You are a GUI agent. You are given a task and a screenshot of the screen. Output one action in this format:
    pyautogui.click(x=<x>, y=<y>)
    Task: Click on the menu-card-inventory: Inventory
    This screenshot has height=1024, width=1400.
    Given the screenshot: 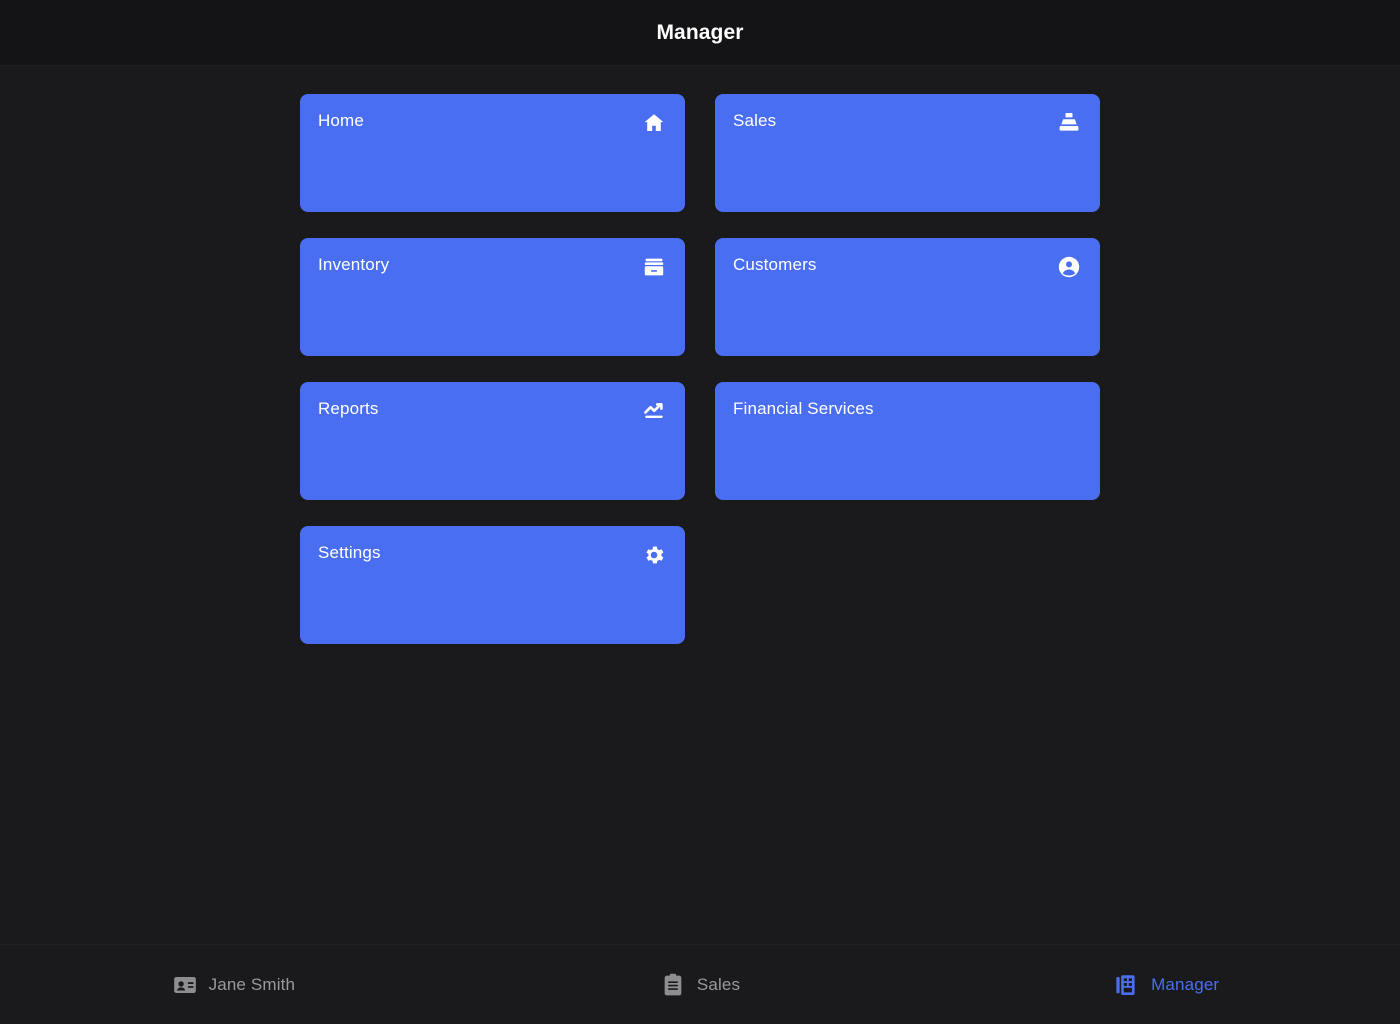 What is the action you would take?
    pyautogui.click(x=492, y=297)
    